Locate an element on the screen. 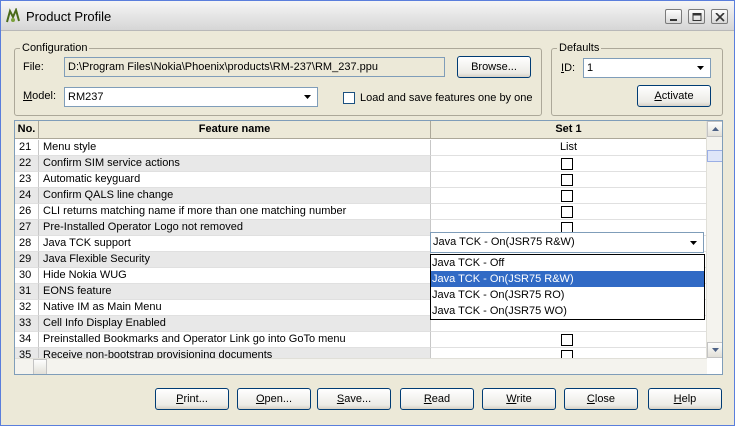 The width and height of the screenshot is (735, 426). java-tck-option-selected: Java TCK - On(JSR75 R&W) is located at coordinates (567, 279).